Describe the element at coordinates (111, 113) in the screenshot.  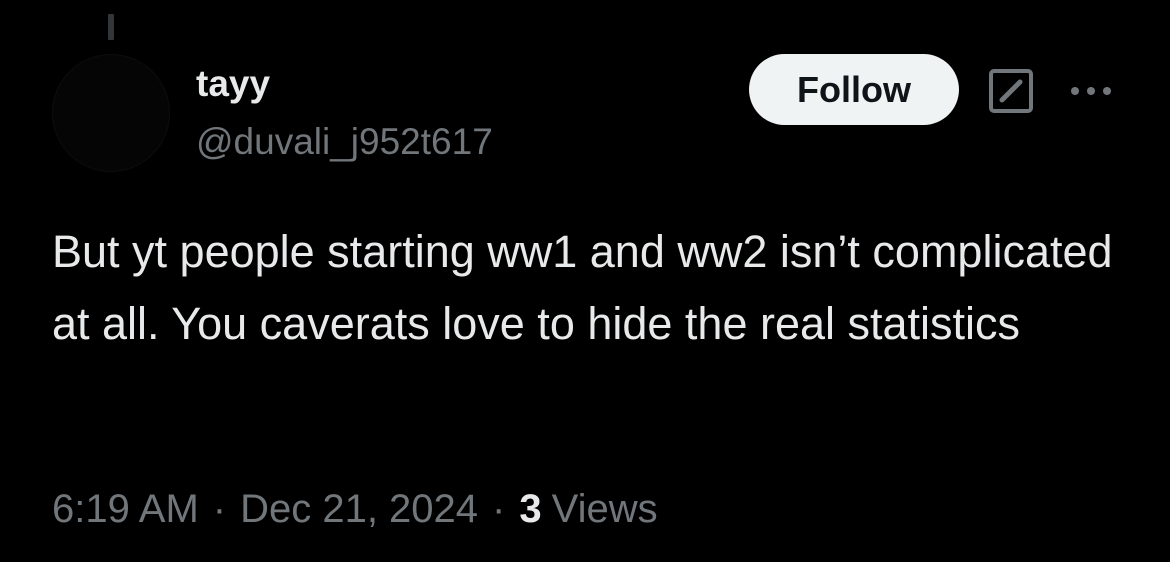
I see `avatar` at that location.